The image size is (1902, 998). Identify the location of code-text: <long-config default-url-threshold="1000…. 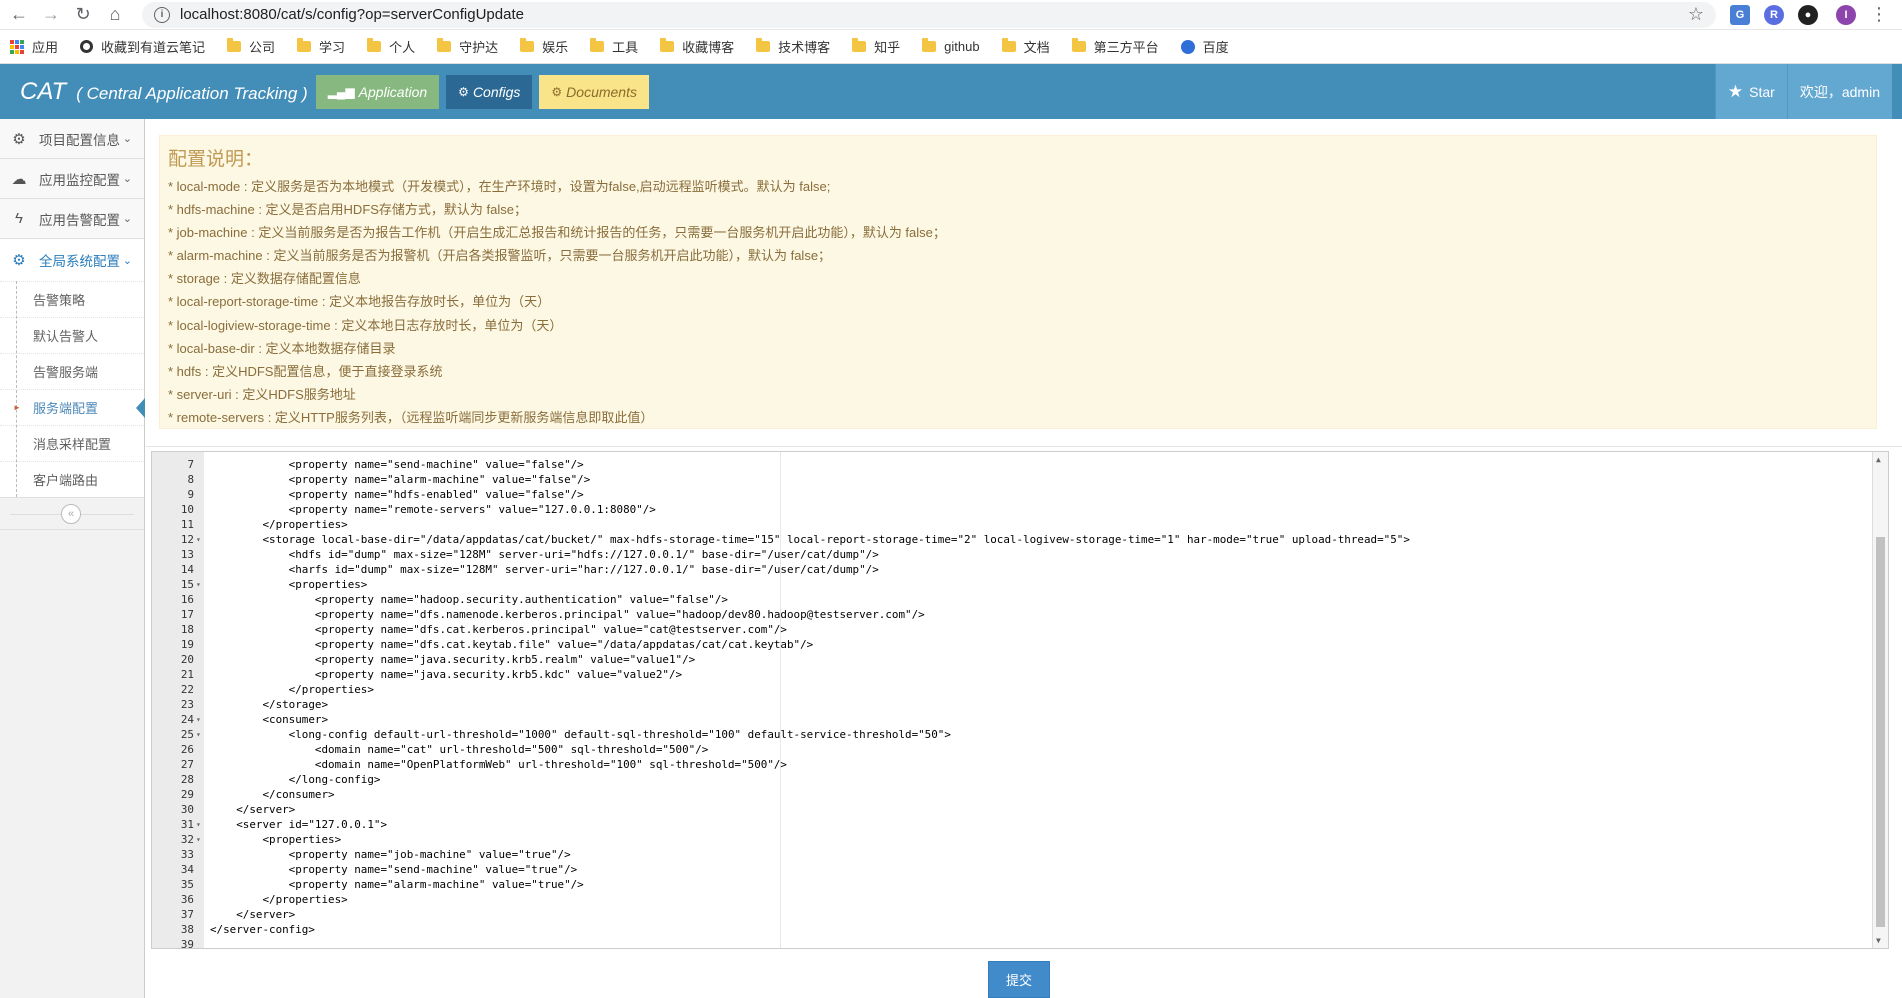
(577, 734).